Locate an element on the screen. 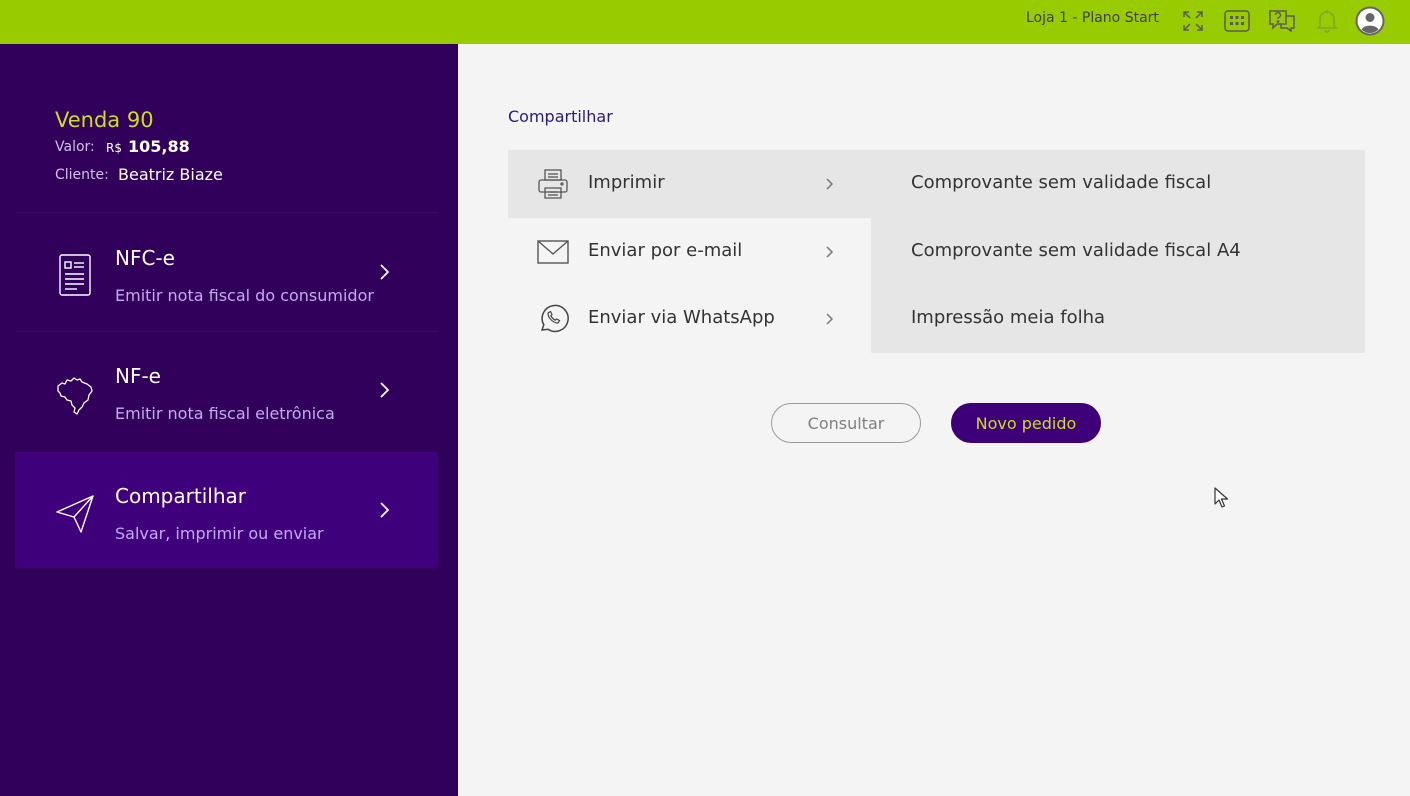 The image size is (1410, 796). option-label: Enviar via WhatsApp is located at coordinates (681, 317).